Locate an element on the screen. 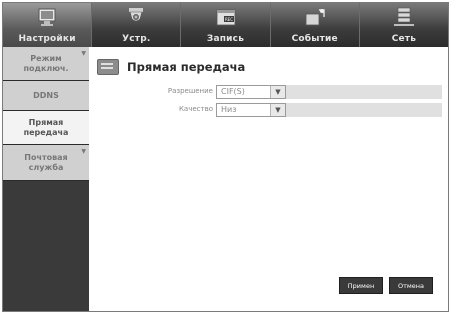 Image resolution: width=451 pixels, height=314 pixels. quality-select: Низ ▼ is located at coordinates (251, 110).